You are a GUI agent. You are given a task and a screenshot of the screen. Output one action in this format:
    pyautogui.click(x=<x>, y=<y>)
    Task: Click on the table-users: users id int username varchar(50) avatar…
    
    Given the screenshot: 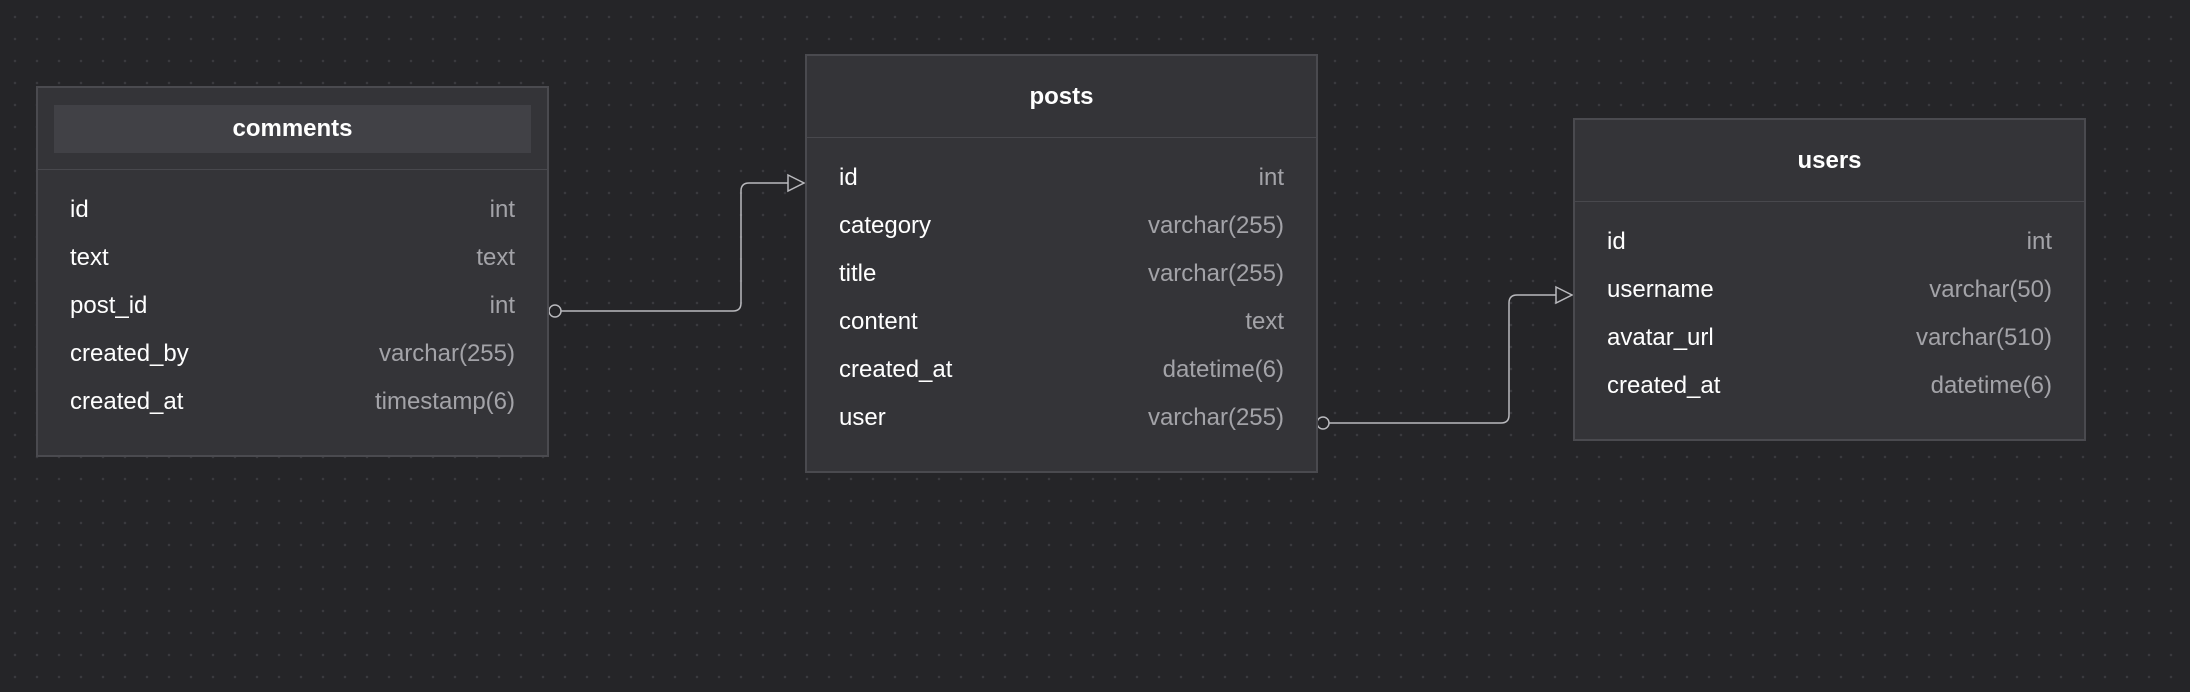 What is the action you would take?
    pyautogui.click(x=1829, y=279)
    